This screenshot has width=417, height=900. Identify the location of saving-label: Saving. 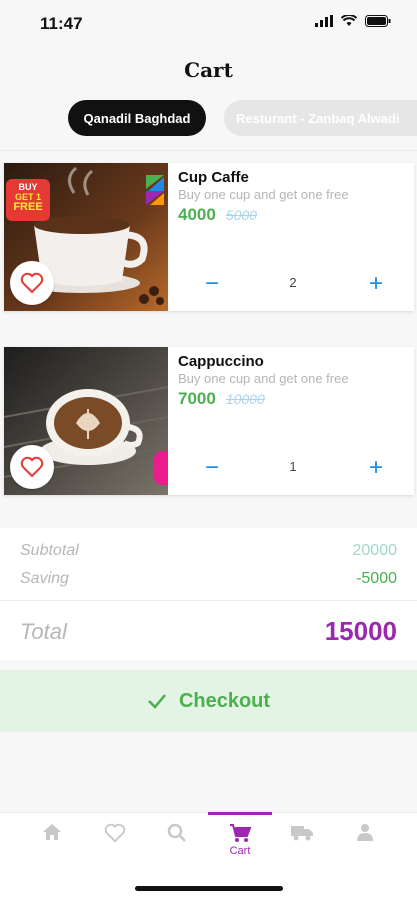
(44, 578).